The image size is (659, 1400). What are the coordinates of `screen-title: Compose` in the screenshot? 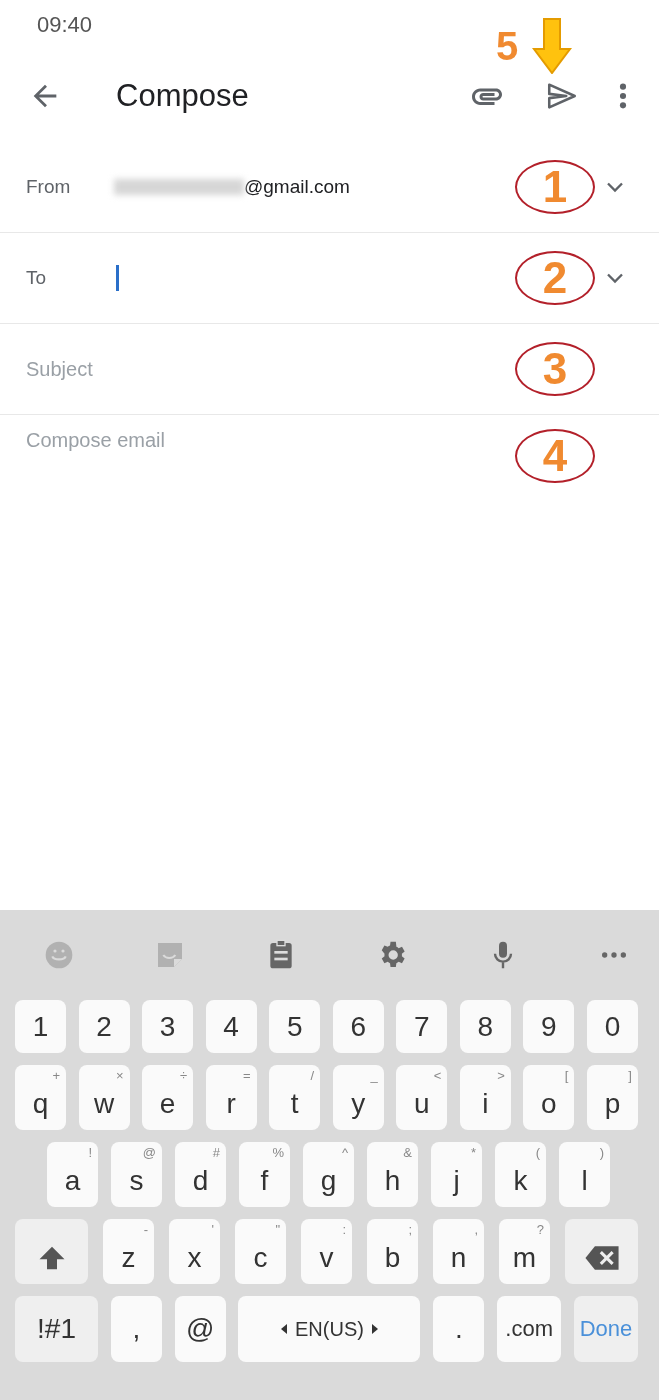 It's located at (183, 96).